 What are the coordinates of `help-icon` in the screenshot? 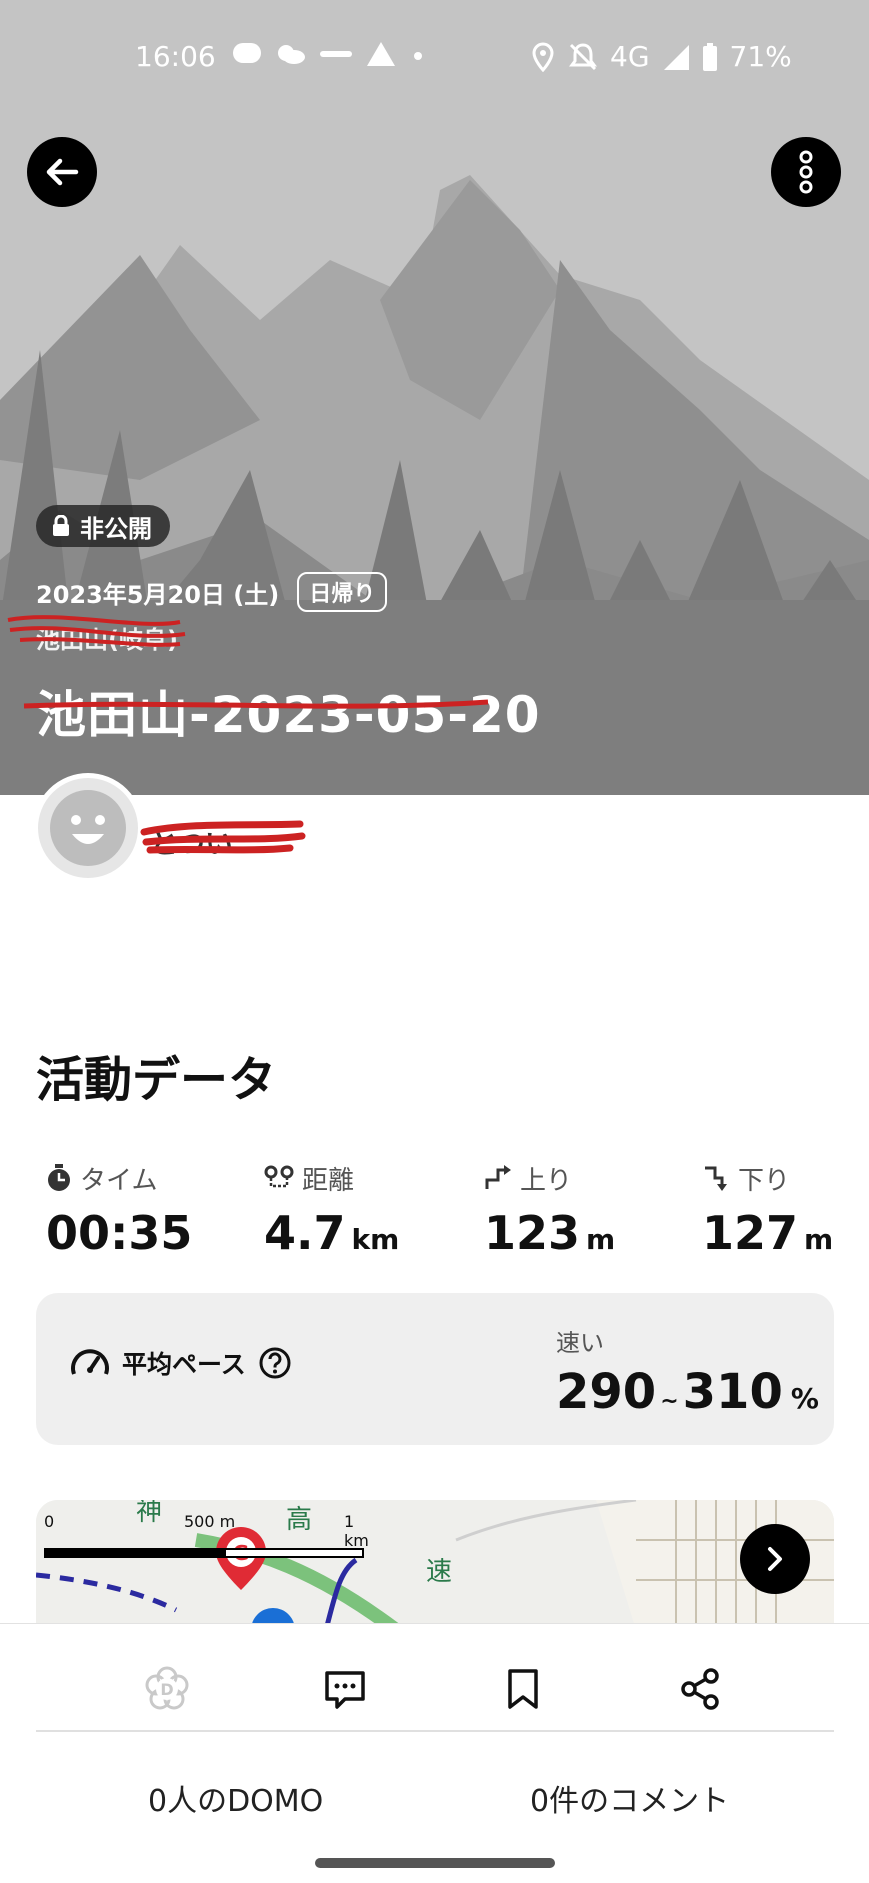 It's located at (275, 1363).